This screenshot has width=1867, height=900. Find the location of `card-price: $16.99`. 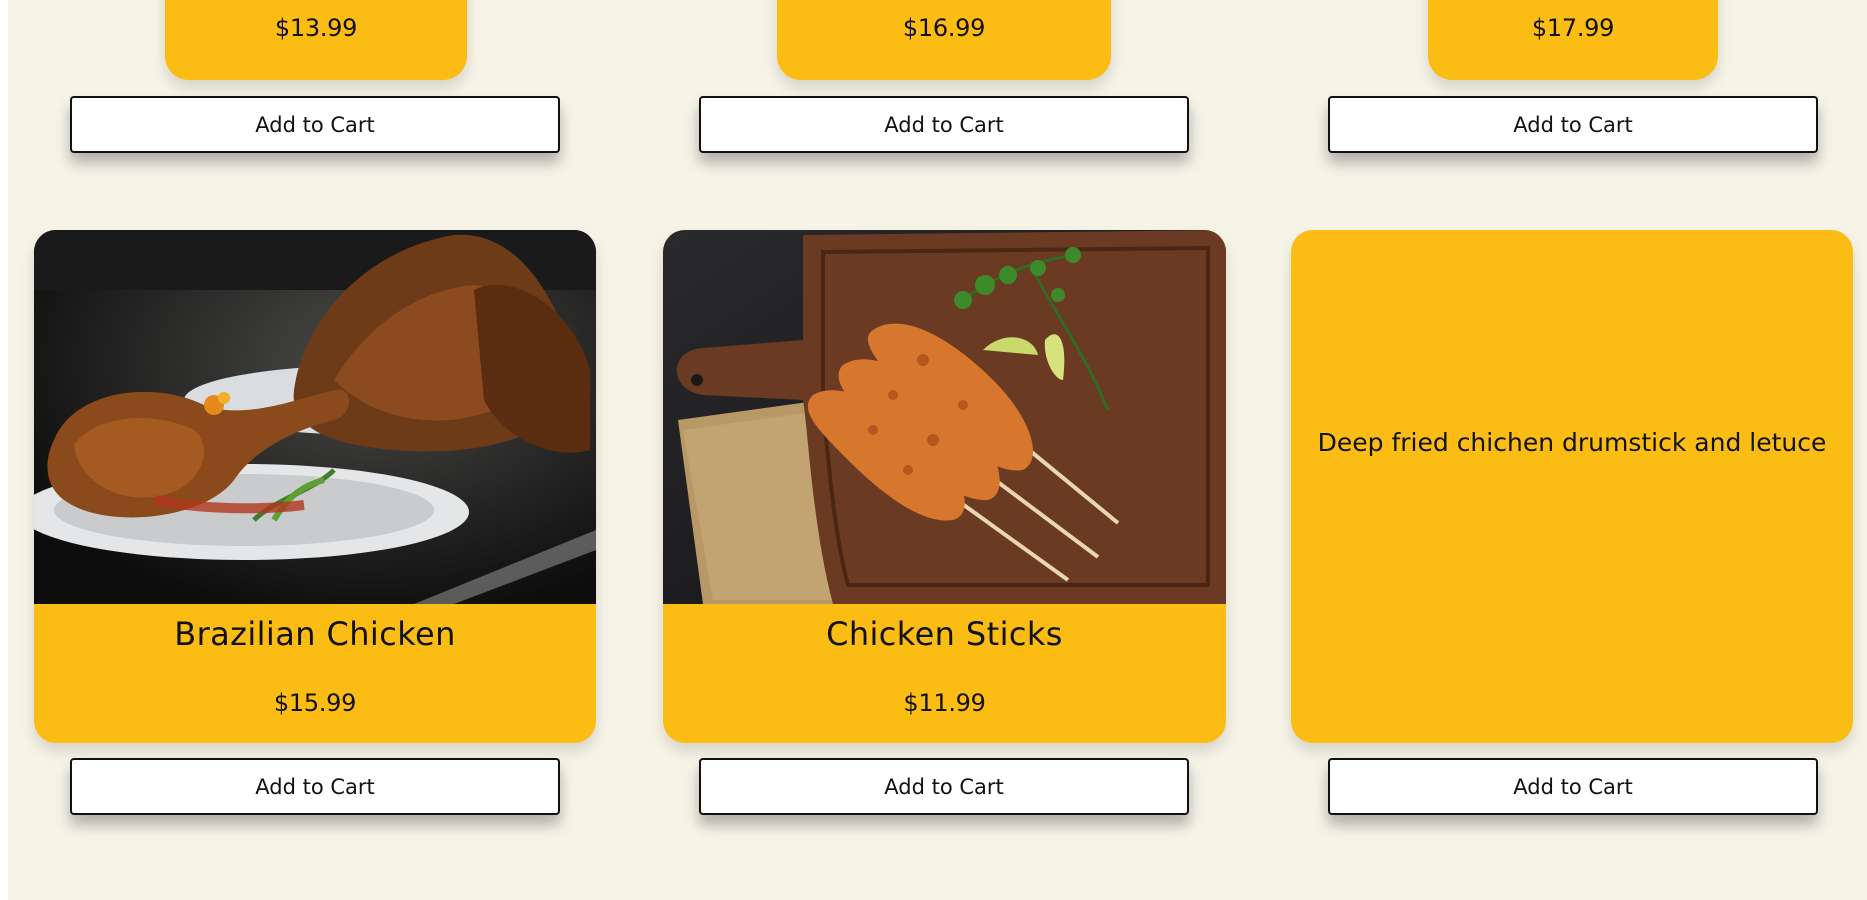

card-price: $16.99 is located at coordinates (944, 28).